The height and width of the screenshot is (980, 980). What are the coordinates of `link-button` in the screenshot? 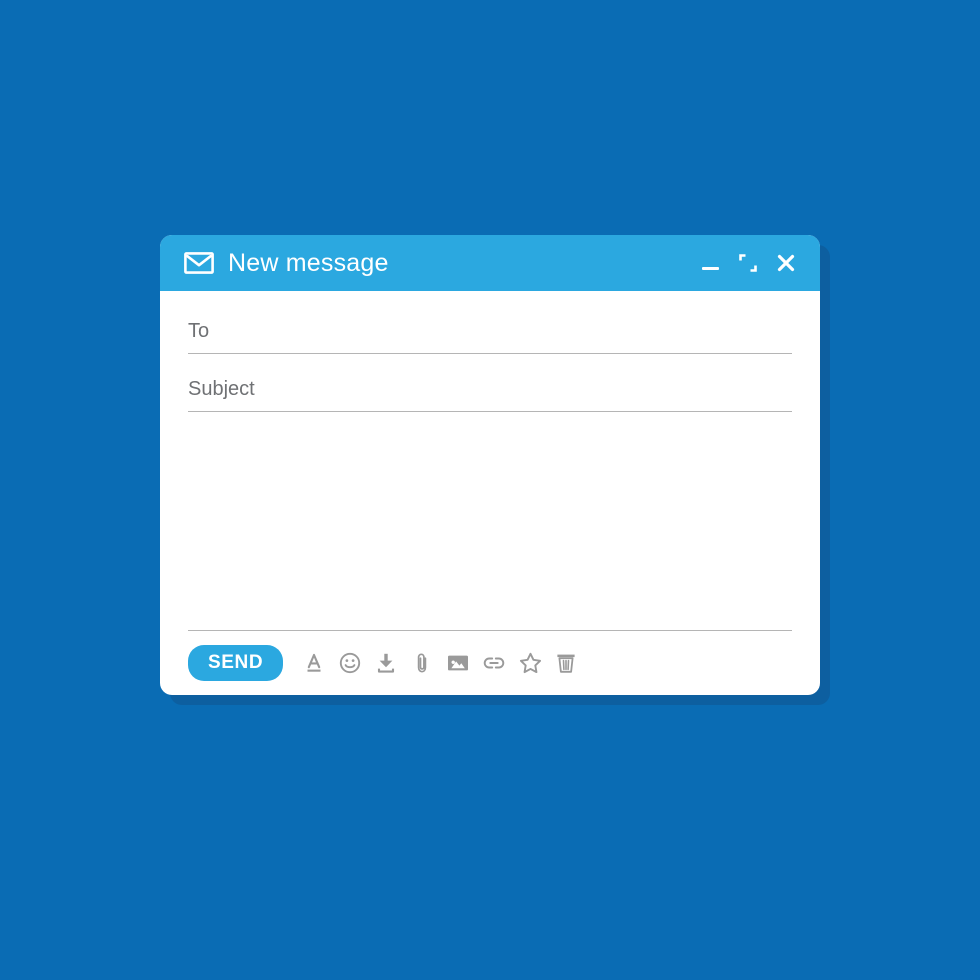 It's located at (494, 663).